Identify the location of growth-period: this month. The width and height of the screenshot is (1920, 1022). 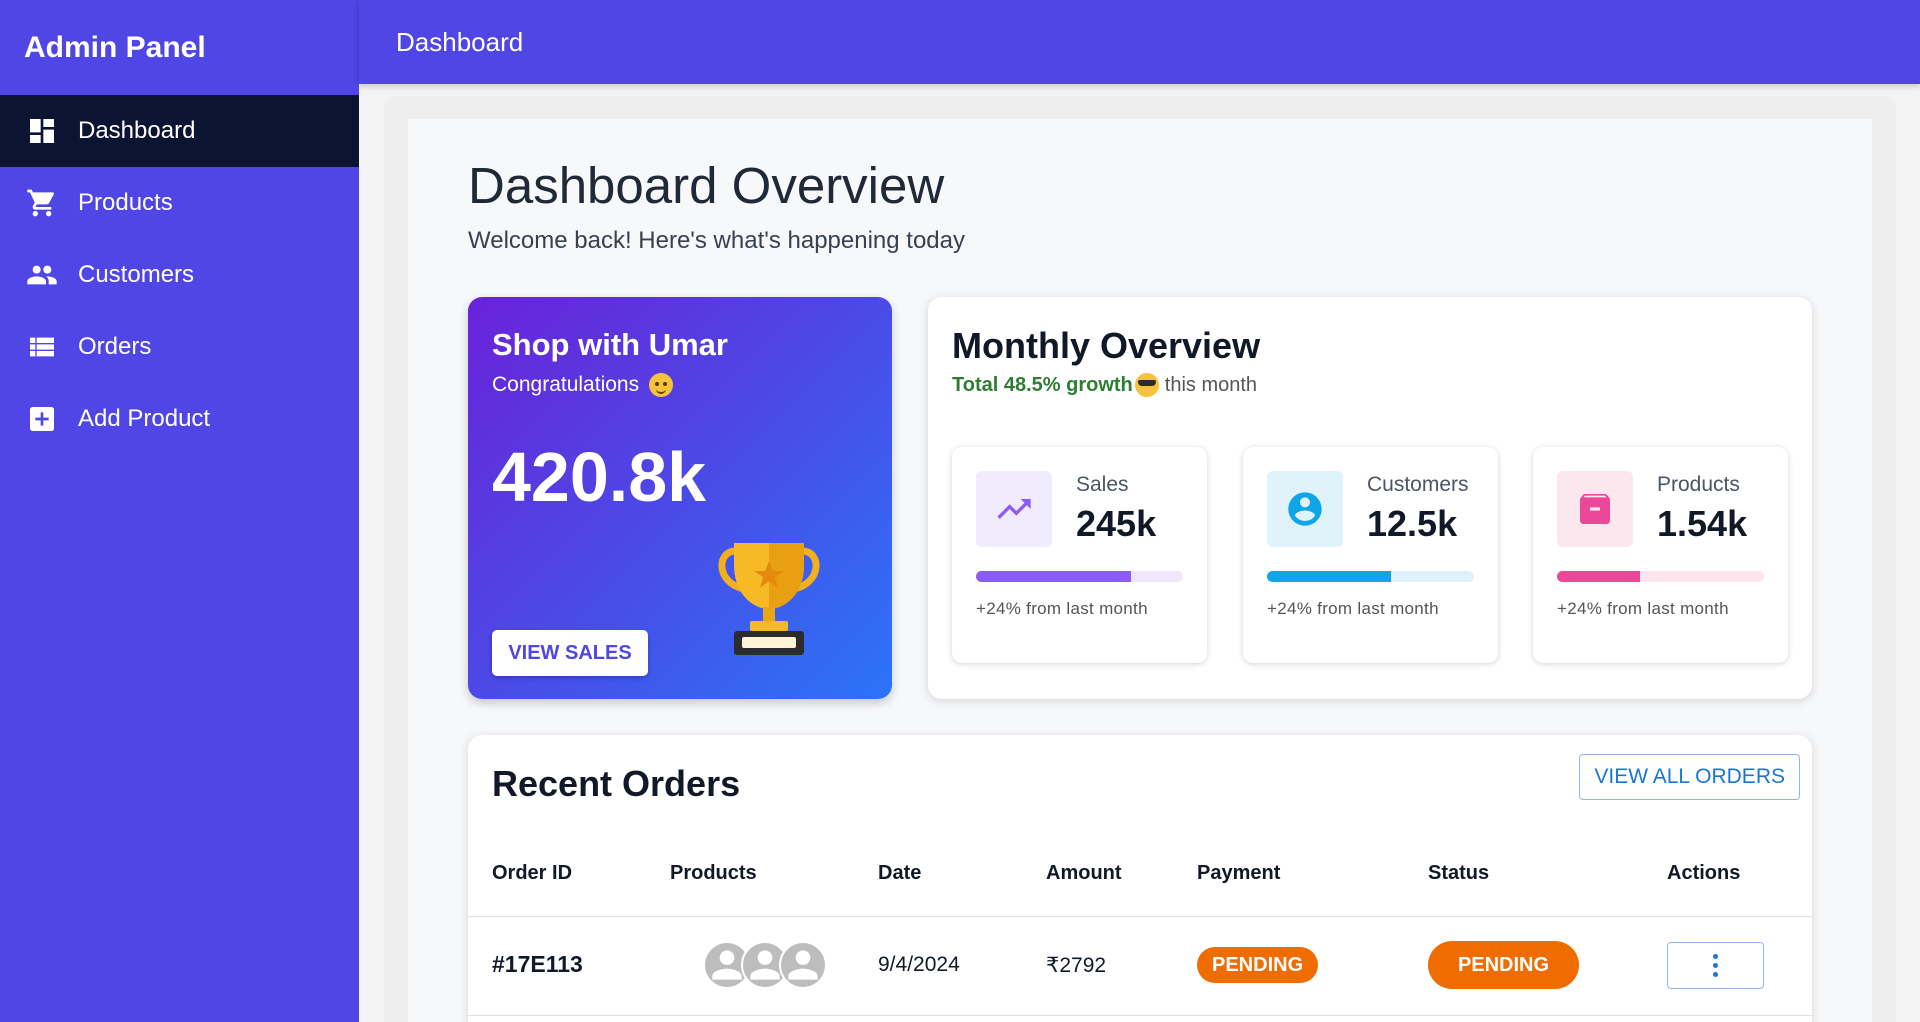
(1211, 384).